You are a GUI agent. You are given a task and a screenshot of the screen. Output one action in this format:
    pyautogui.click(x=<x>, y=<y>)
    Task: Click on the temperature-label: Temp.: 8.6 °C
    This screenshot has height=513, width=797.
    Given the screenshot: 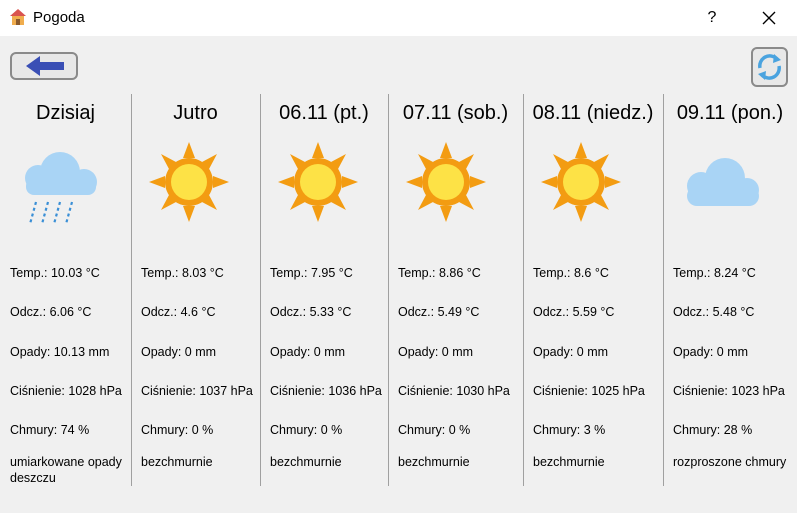 What is the action you would take?
    pyautogui.click(x=571, y=273)
    